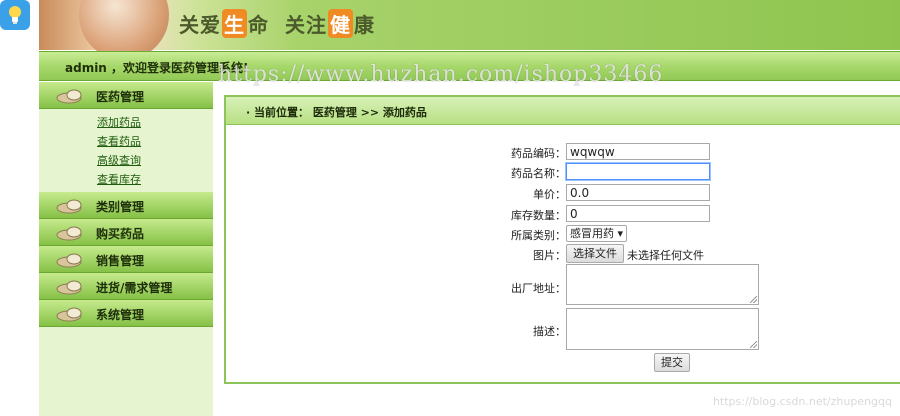 This screenshot has height=416, width=900. What do you see at coordinates (120, 261) in the screenshot?
I see `sidebar-header-label: 销售管理` at bounding box center [120, 261].